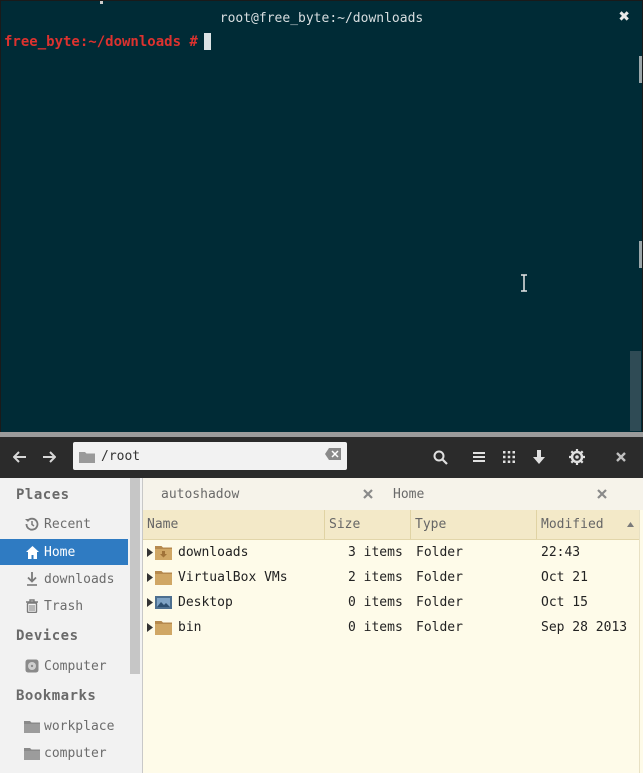 This screenshot has width=643, height=773. I want to click on tab-home: Home, so click(495, 494).